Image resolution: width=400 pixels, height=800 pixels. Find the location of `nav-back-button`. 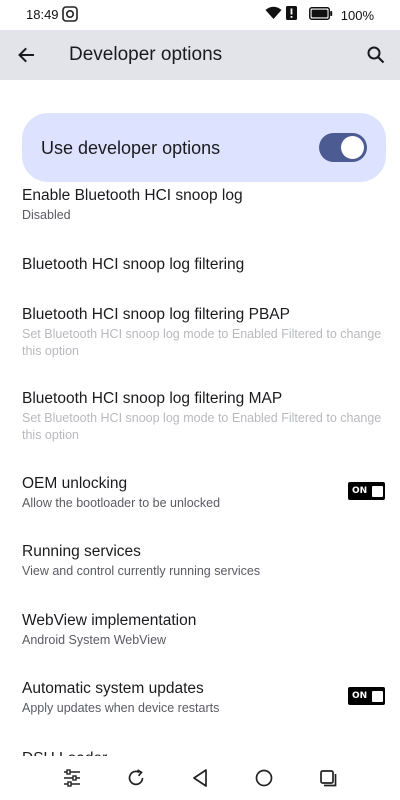

nav-back-button is located at coordinates (200, 778).